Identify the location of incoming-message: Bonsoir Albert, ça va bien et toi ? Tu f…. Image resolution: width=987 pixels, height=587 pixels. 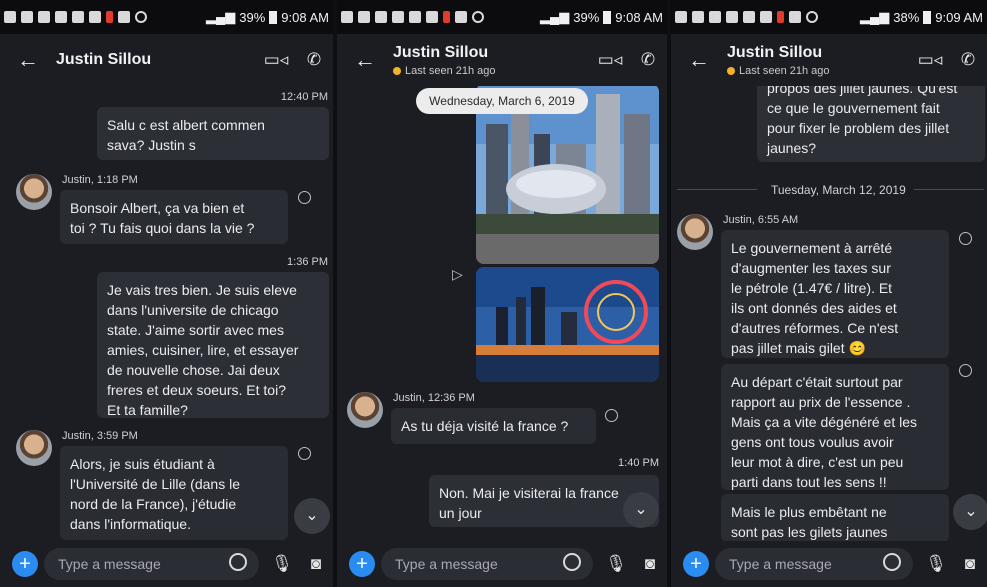
(174, 217).